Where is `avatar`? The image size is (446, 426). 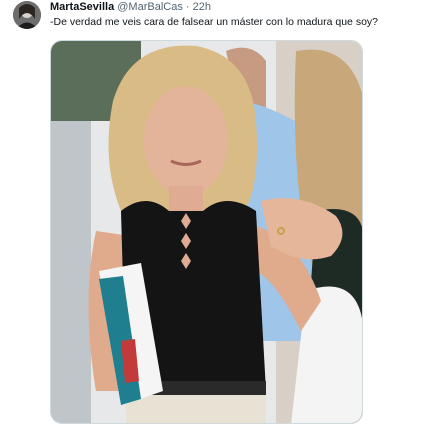
avatar is located at coordinates (27, 15).